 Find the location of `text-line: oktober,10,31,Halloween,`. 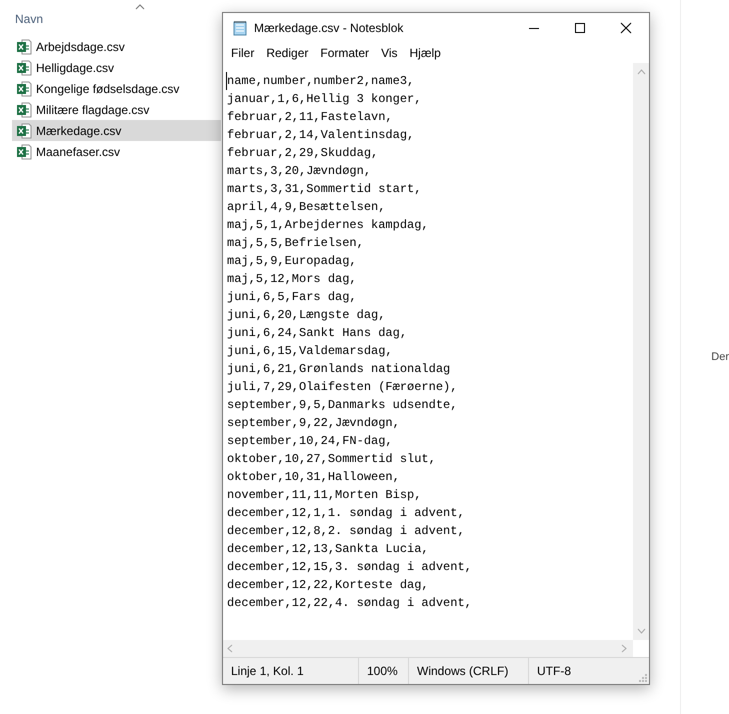

text-line: oktober,10,31,Halloween, is located at coordinates (314, 477).